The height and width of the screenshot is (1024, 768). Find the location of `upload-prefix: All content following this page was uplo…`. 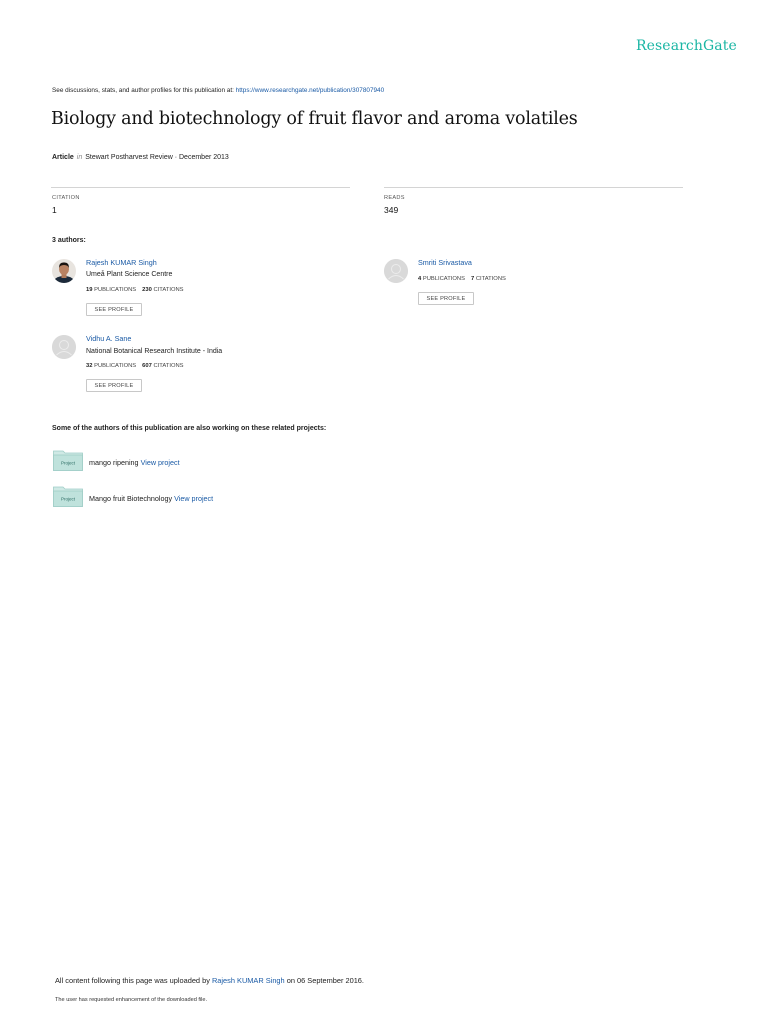

upload-prefix: All content following this page was uplo… is located at coordinates (133, 980).